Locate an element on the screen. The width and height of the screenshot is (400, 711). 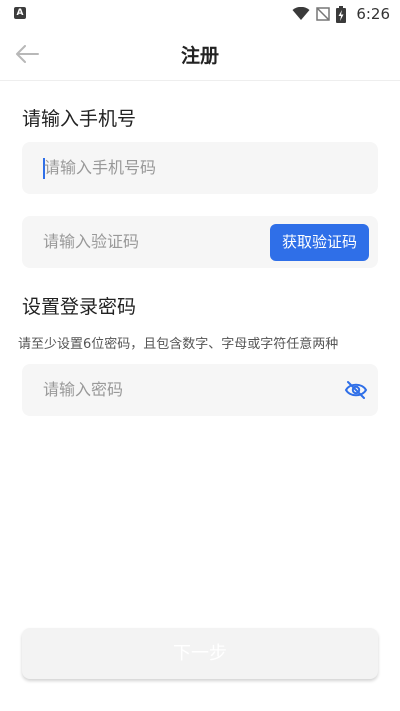
notification-app-icon: A is located at coordinates (20, 13).